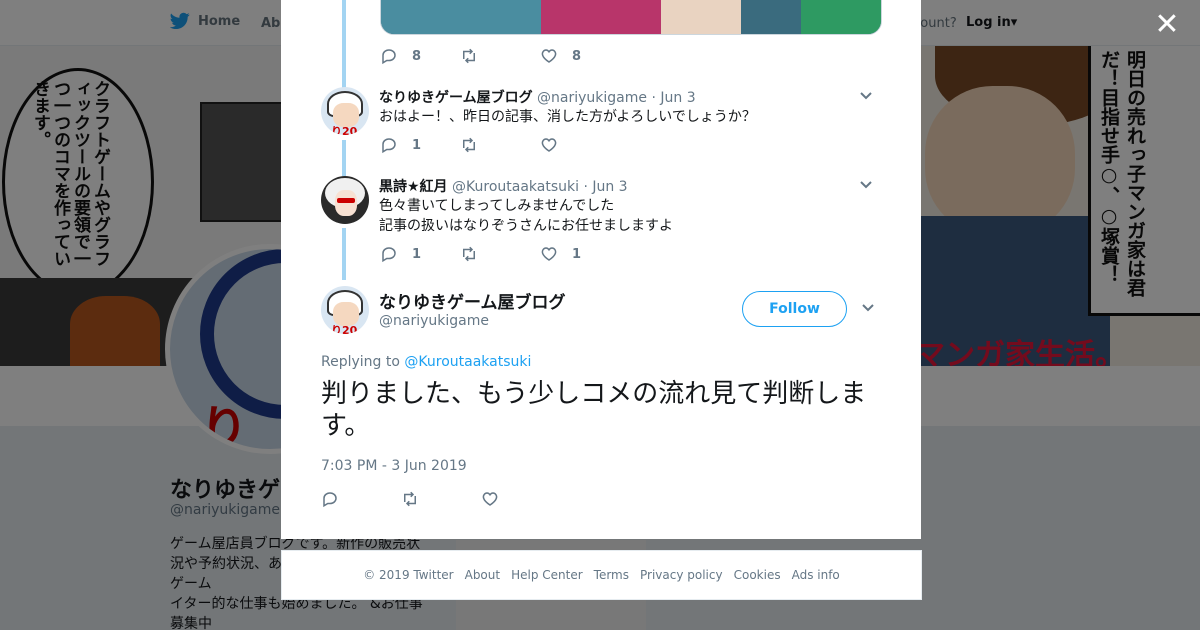 The height and width of the screenshot is (630, 1200). I want to click on replying-to: Replying to @Kuroutaakatsuki, so click(426, 362).